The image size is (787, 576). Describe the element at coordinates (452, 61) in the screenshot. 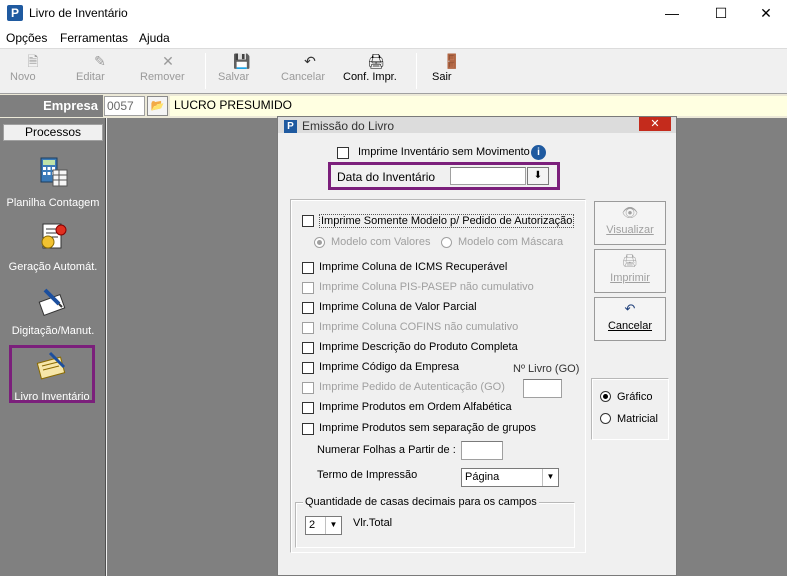

I see `exit-door-icon: 🚪` at that location.